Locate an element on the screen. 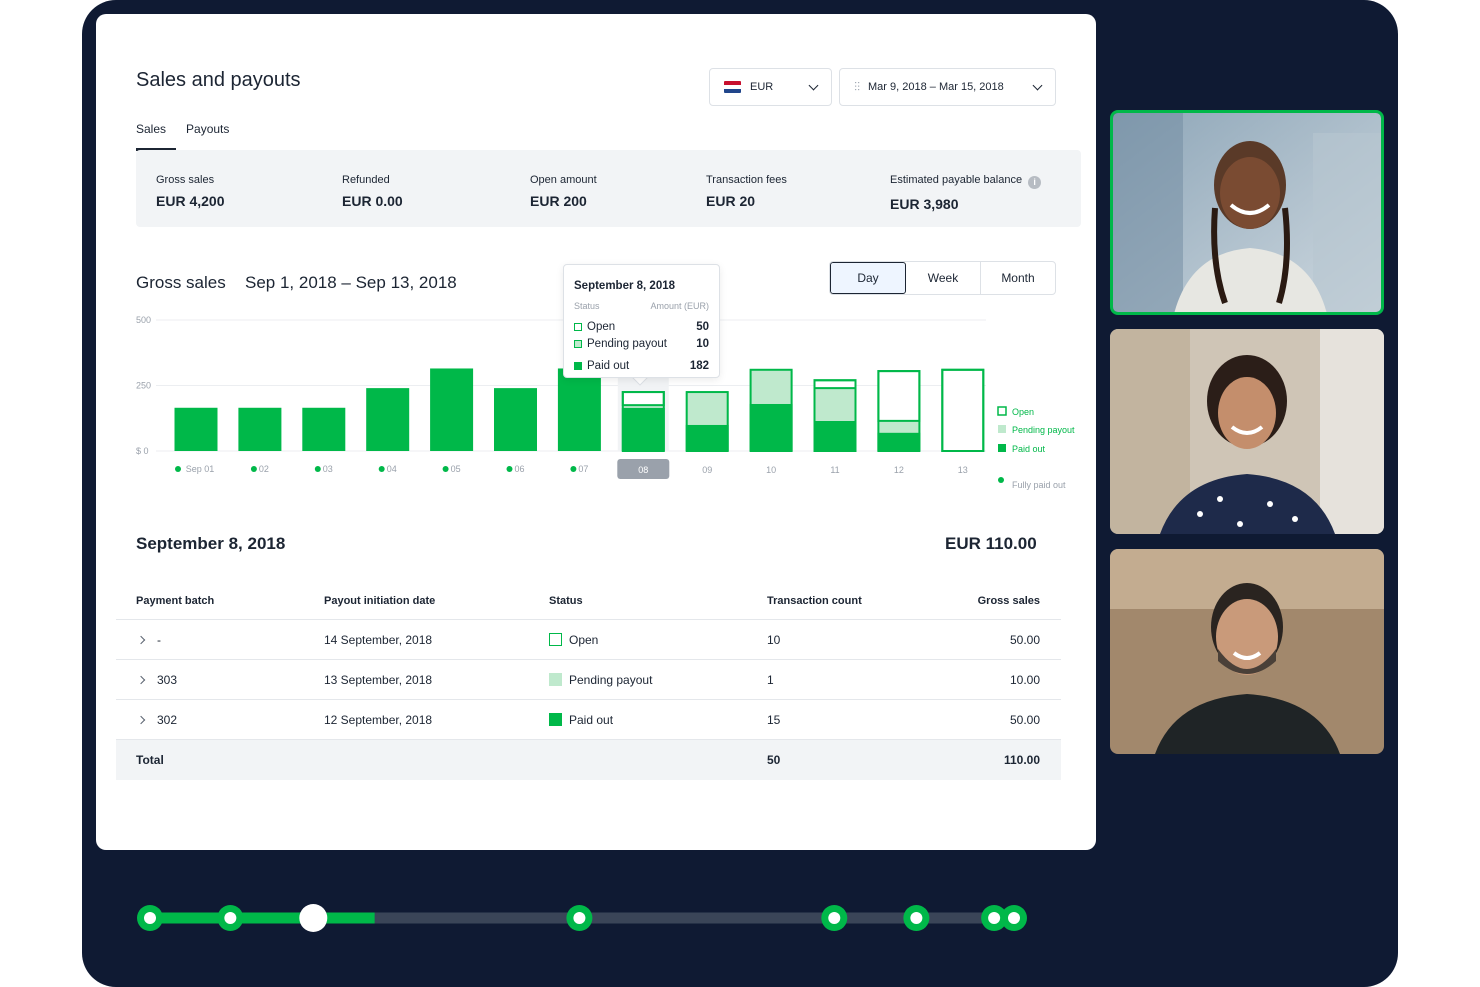  x-tick-label: 08 is located at coordinates (643, 470).